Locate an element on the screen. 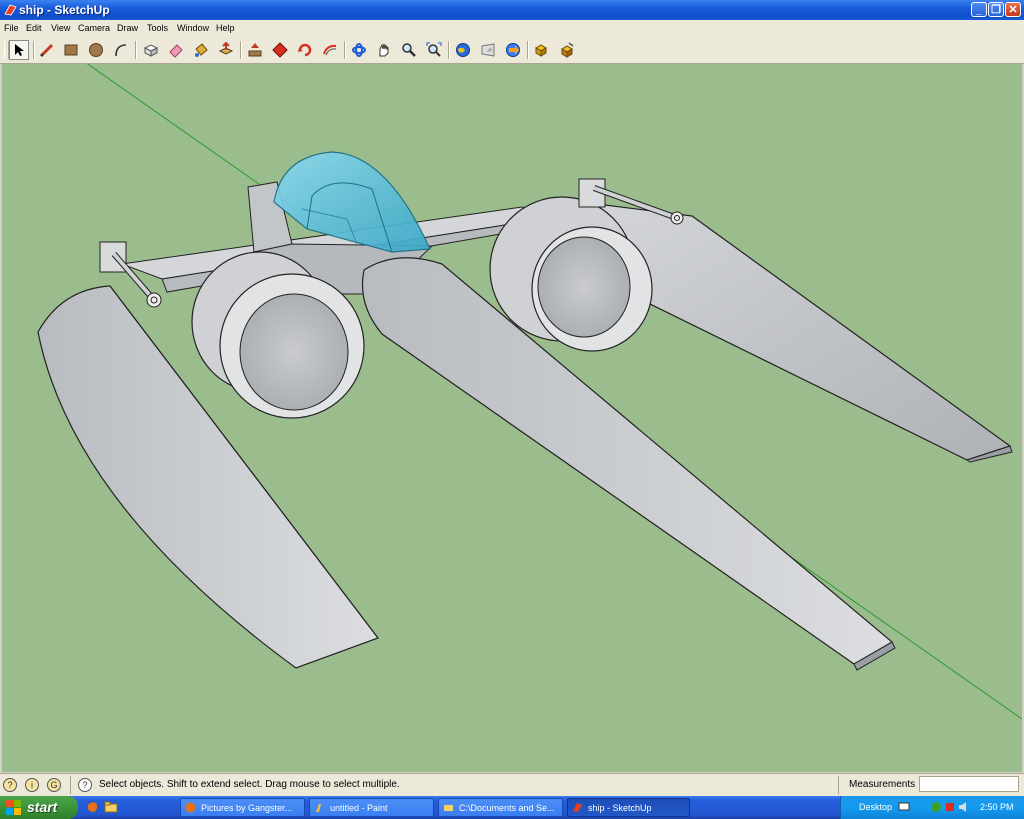  measurements-label: Measurements is located at coordinates (882, 784).